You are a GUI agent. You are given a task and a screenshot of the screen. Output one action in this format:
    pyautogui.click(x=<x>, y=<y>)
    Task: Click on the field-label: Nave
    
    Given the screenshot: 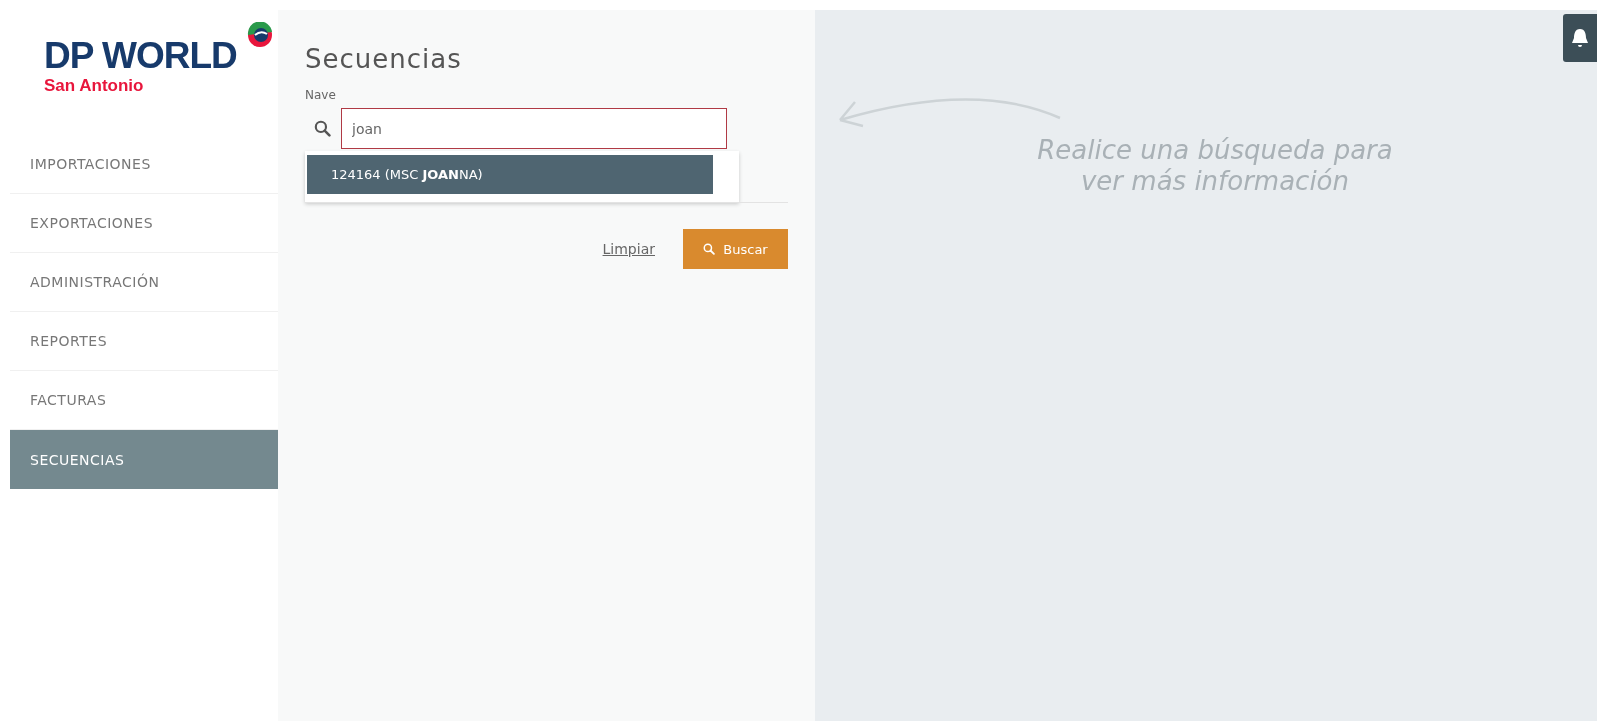 What is the action you would take?
    pyautogui.click(x=321, y=95)
    